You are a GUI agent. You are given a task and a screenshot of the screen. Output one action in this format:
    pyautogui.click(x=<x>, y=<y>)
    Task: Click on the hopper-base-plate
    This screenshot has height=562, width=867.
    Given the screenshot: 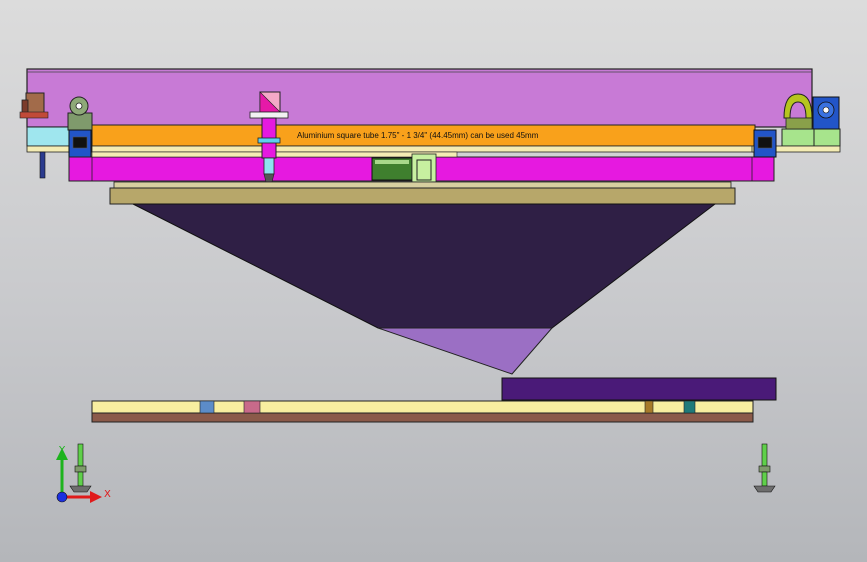 What is the action you would take?
    pyautogui.click(x=422, y=196)
    